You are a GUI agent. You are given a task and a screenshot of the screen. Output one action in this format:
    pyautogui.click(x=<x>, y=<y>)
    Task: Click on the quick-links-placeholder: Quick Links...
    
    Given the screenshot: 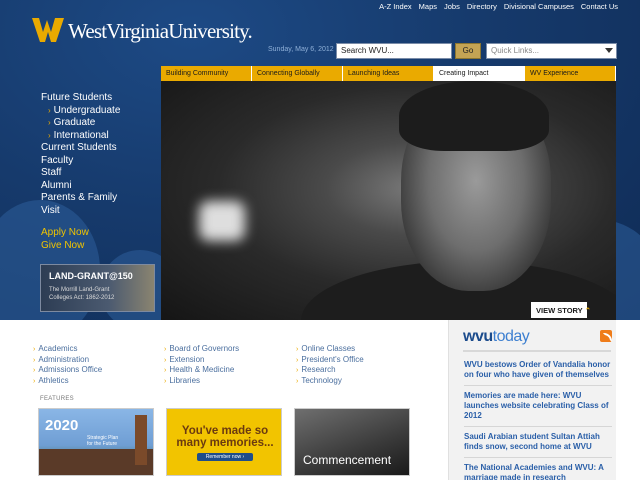 What is the action you would take?
    pyautogui.click(x=515, y=50)
    